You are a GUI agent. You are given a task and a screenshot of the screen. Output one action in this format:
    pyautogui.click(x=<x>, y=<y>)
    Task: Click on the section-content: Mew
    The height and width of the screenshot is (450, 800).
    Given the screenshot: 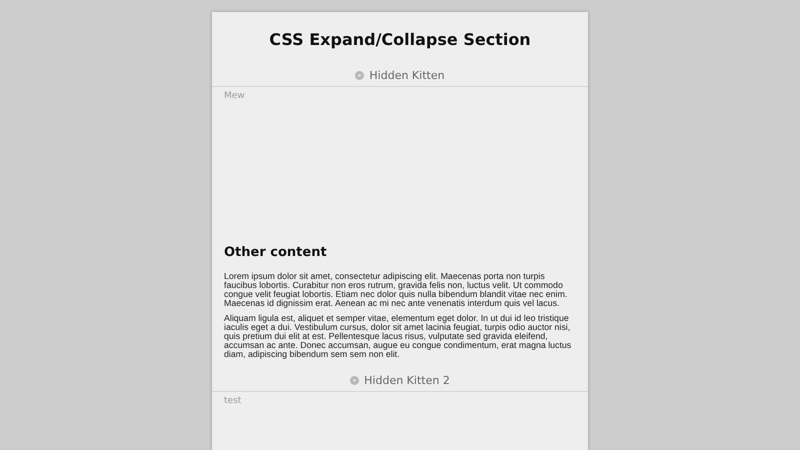 What is the action you would take?
    pyautogui.click(x=234, y=96)
    